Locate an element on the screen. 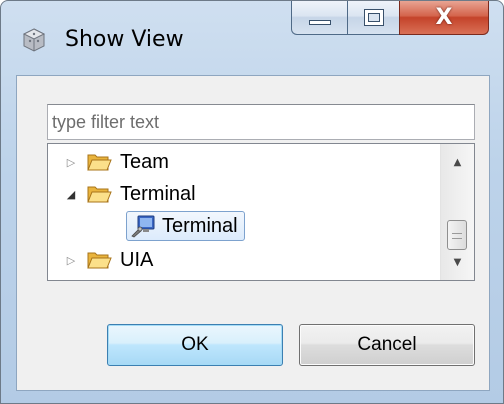 This screenshot has height=404, width=504. maximize-icon is located at coordinates (374, 17).